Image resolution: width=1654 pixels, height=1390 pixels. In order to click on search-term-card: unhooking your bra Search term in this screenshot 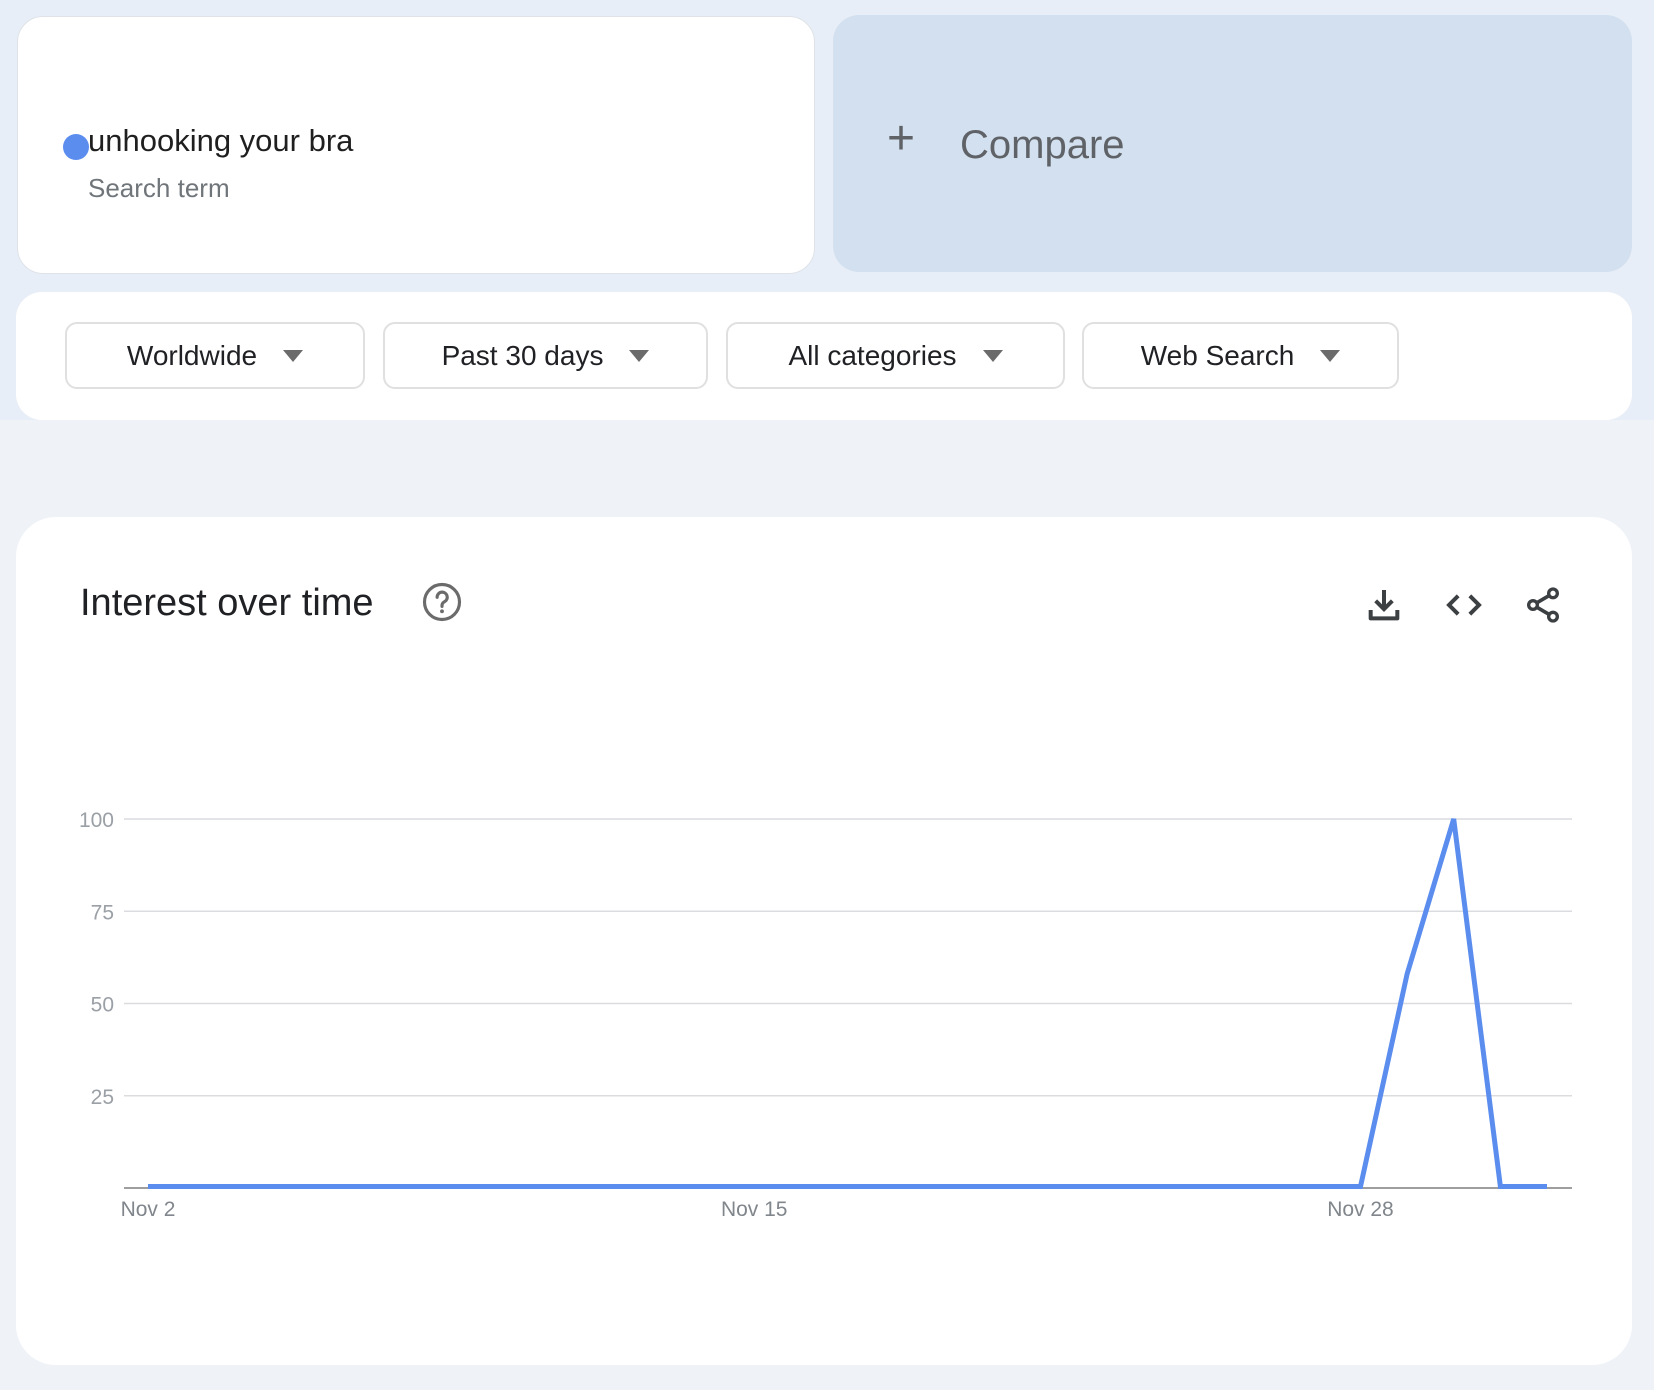, I will do `click(416, 145)`.